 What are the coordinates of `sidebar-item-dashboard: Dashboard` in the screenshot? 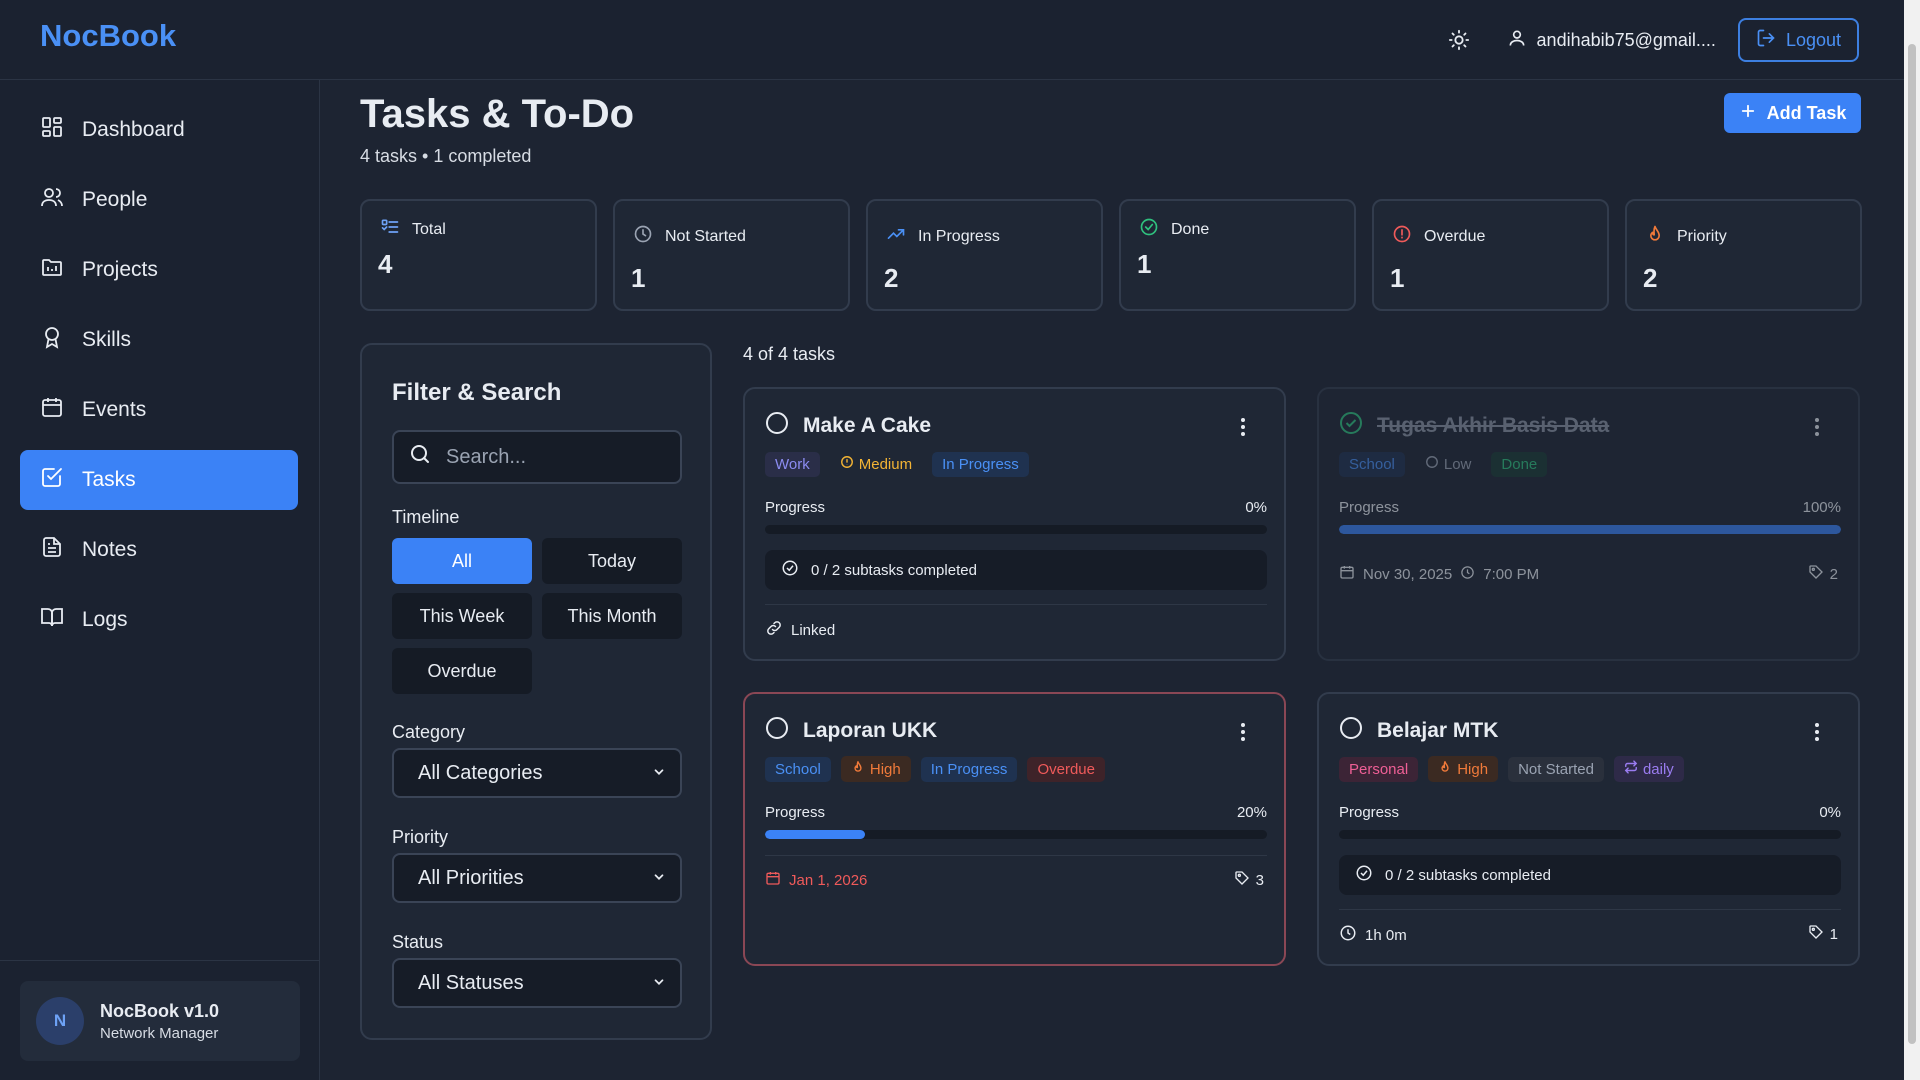 It's located at (159, 130).